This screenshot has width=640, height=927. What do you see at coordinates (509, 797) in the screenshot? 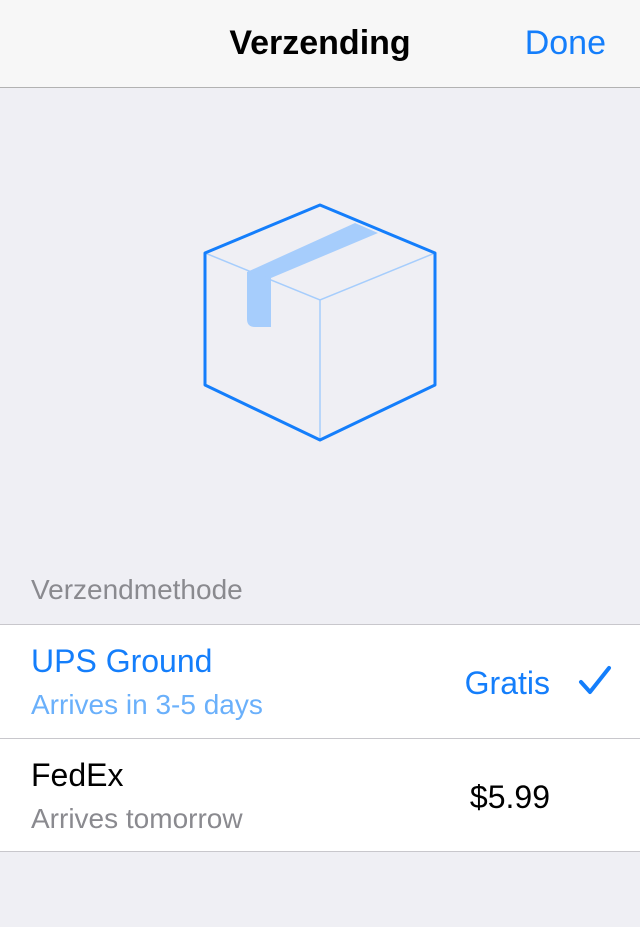
I see `option-price: $5.99` at bounding box center [509, 797].